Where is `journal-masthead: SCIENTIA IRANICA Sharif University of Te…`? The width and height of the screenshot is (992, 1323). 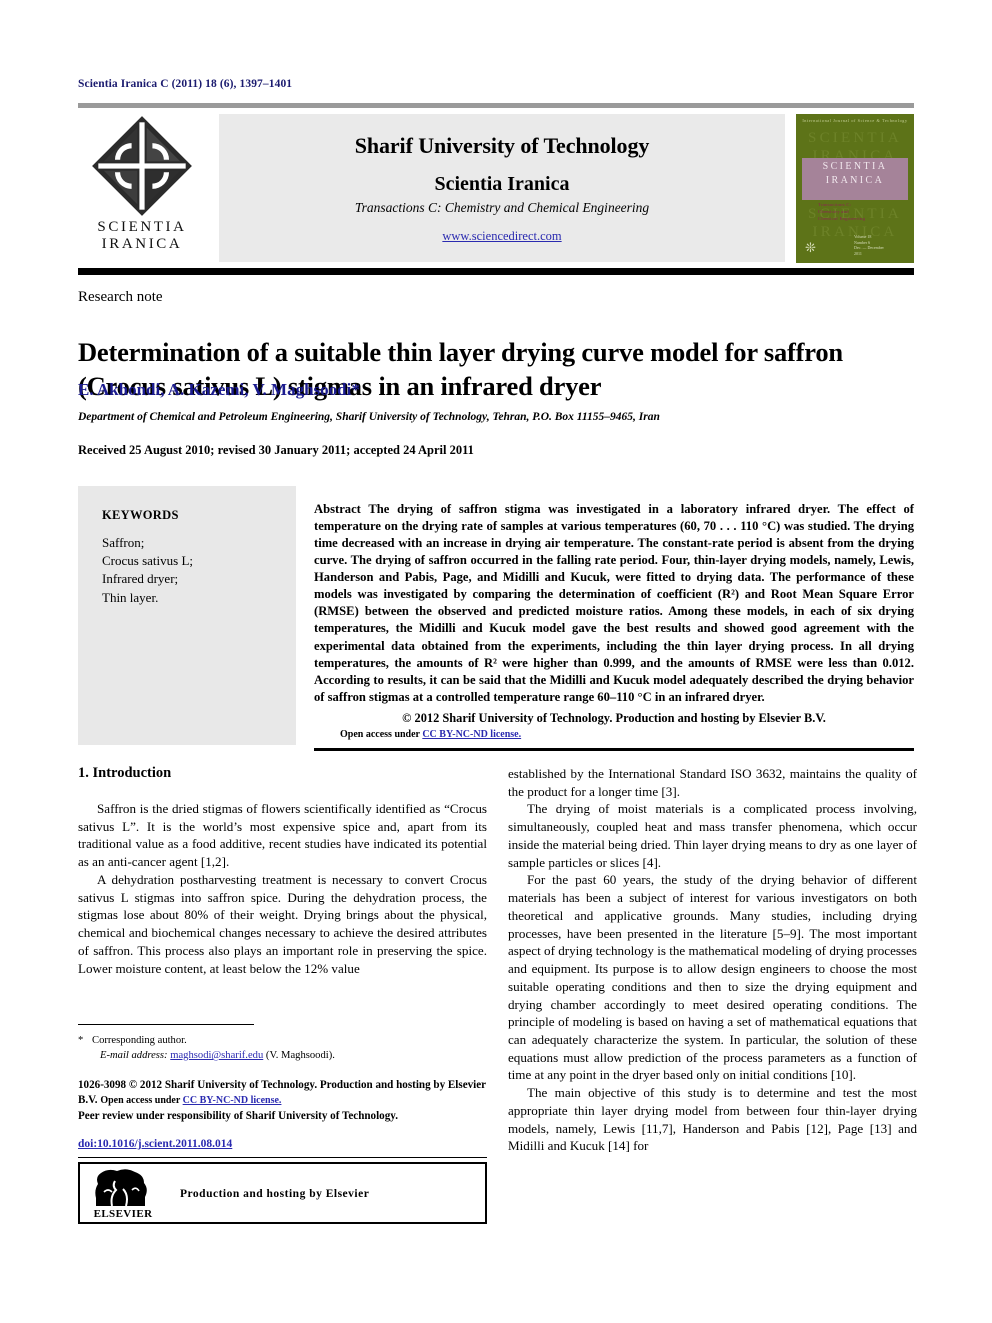 journal-masthead: SCIENTIA IRANICA Sharif University of Te… is located at coordinates (496, 188).